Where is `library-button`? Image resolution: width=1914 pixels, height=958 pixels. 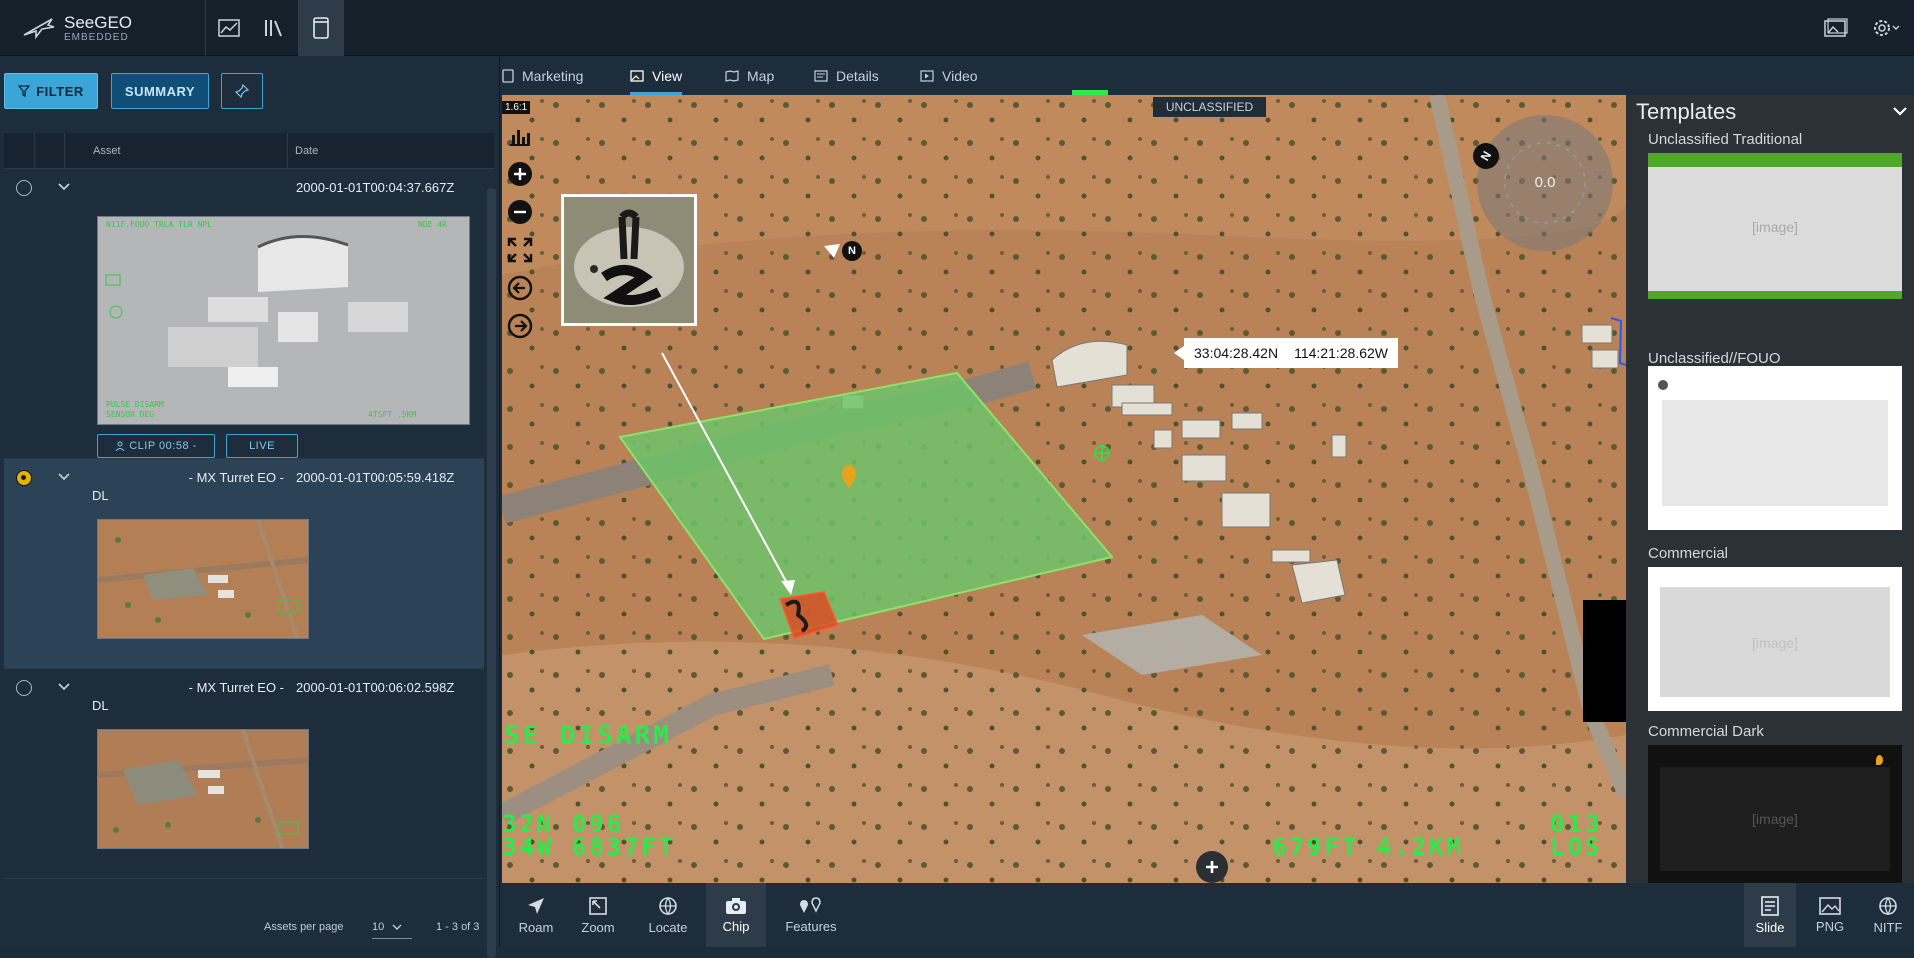
library-button is located at coordinates (275, 28).